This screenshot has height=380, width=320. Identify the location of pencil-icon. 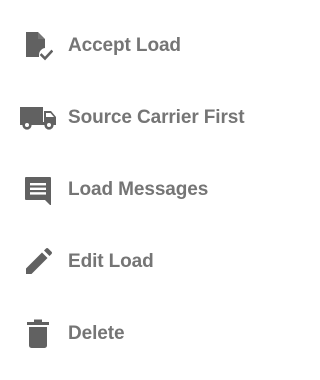
(38, 262).